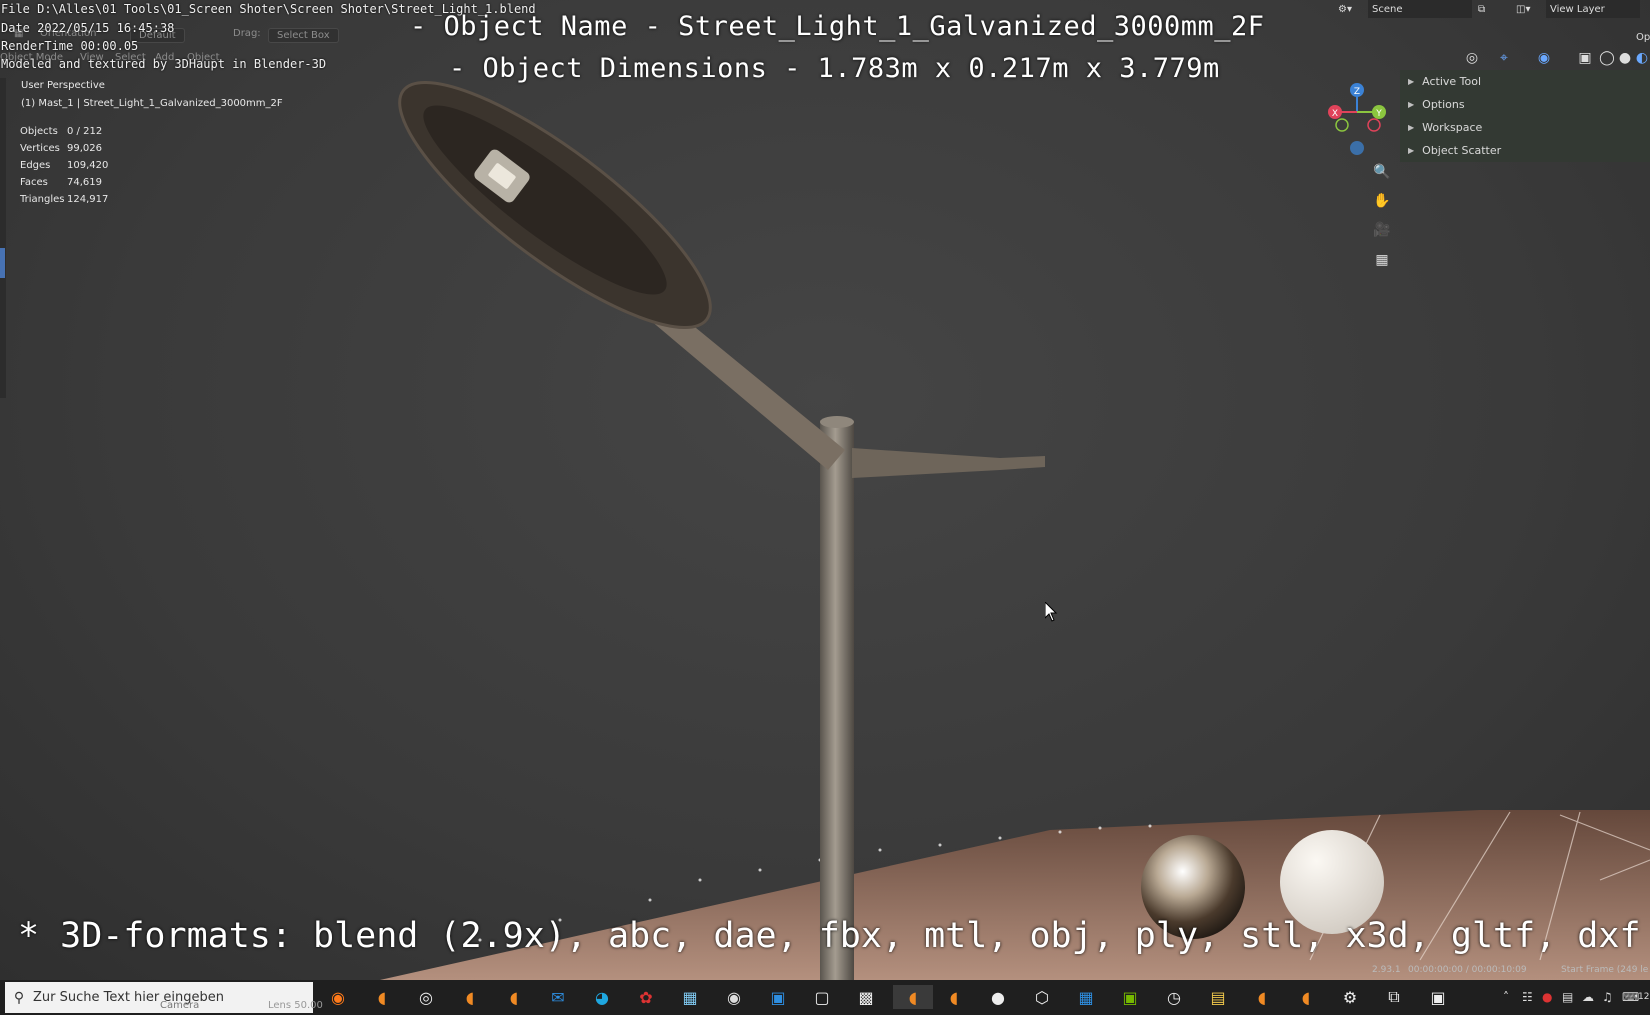 The height and width of the screenshot is (1015, 1650). Describe the element at coordinates (1630, 997) in the screenshot. I see `tray-keyboard-icon: ⌨` at that location.